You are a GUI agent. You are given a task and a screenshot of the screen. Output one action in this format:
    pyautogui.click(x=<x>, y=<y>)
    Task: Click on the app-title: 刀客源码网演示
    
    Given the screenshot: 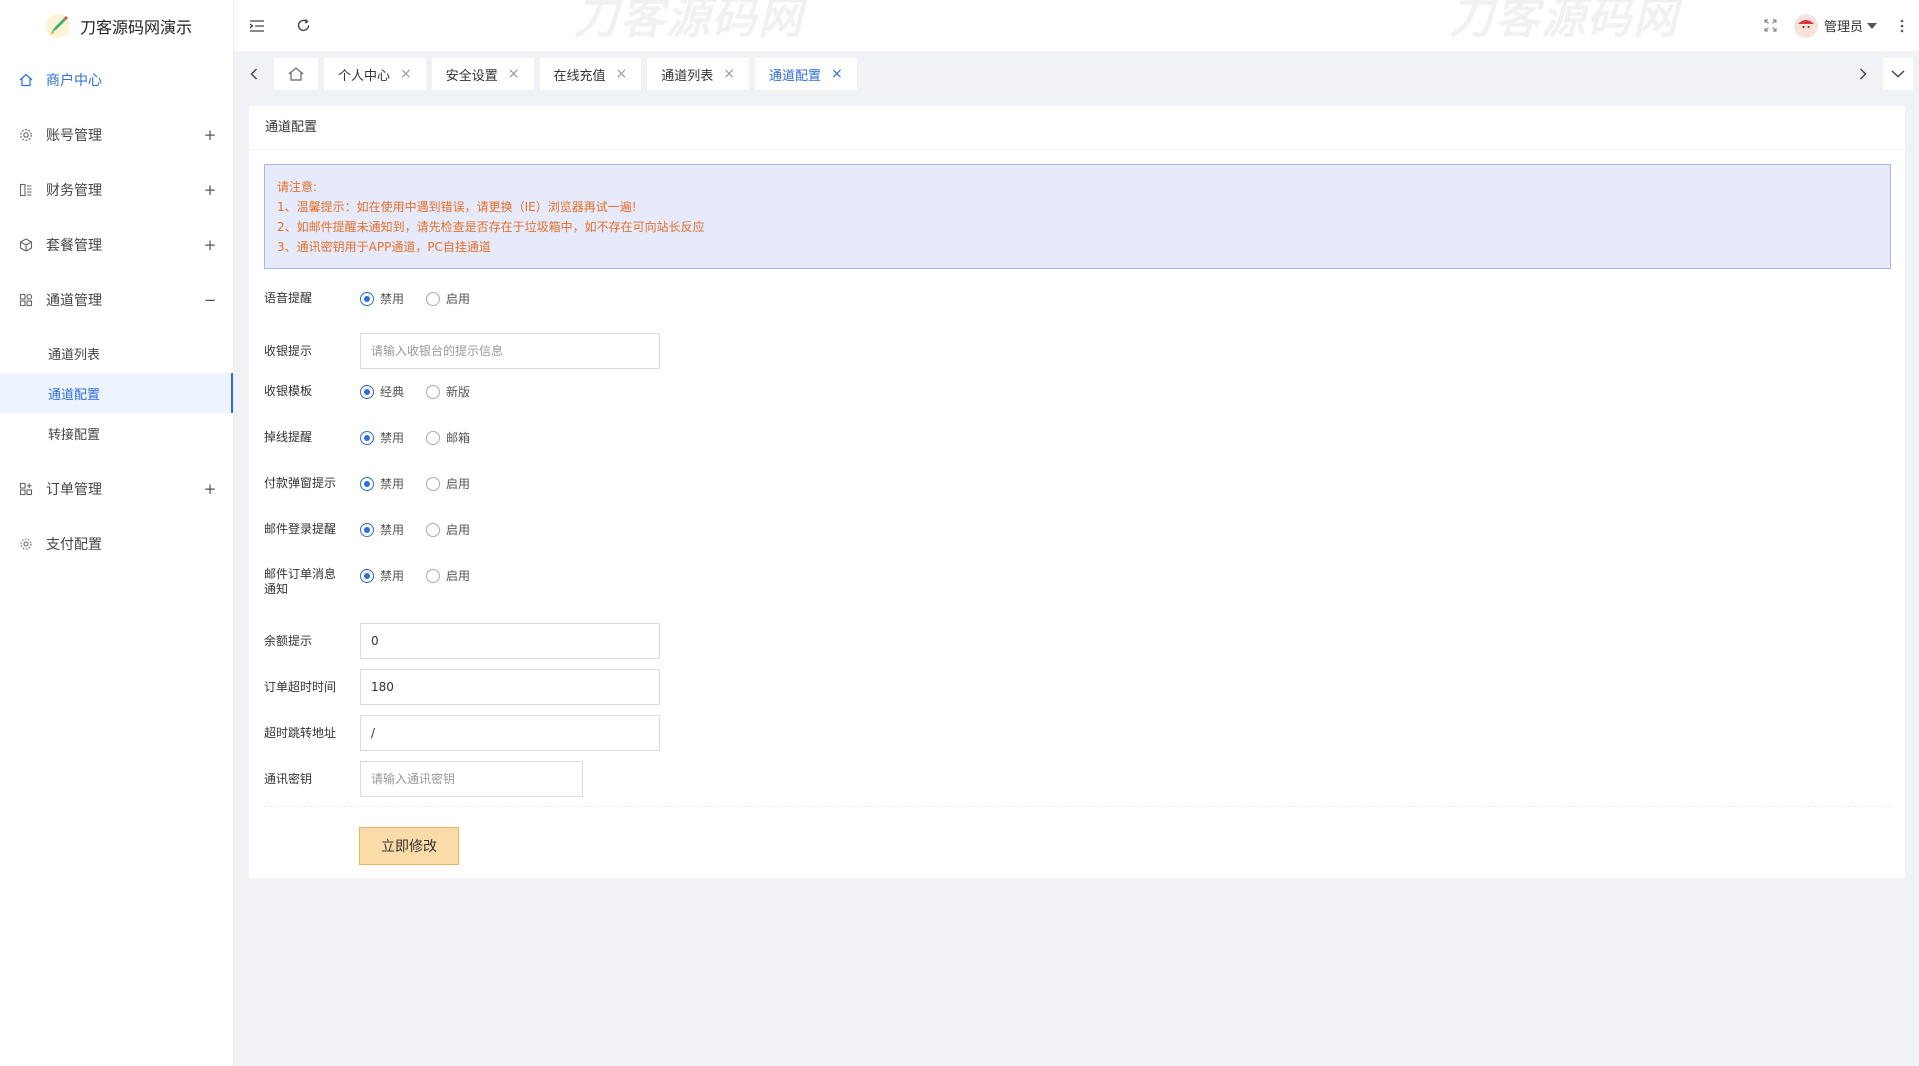 What is the action you would take?
    pyautogui.click(x=136, y=27)
    